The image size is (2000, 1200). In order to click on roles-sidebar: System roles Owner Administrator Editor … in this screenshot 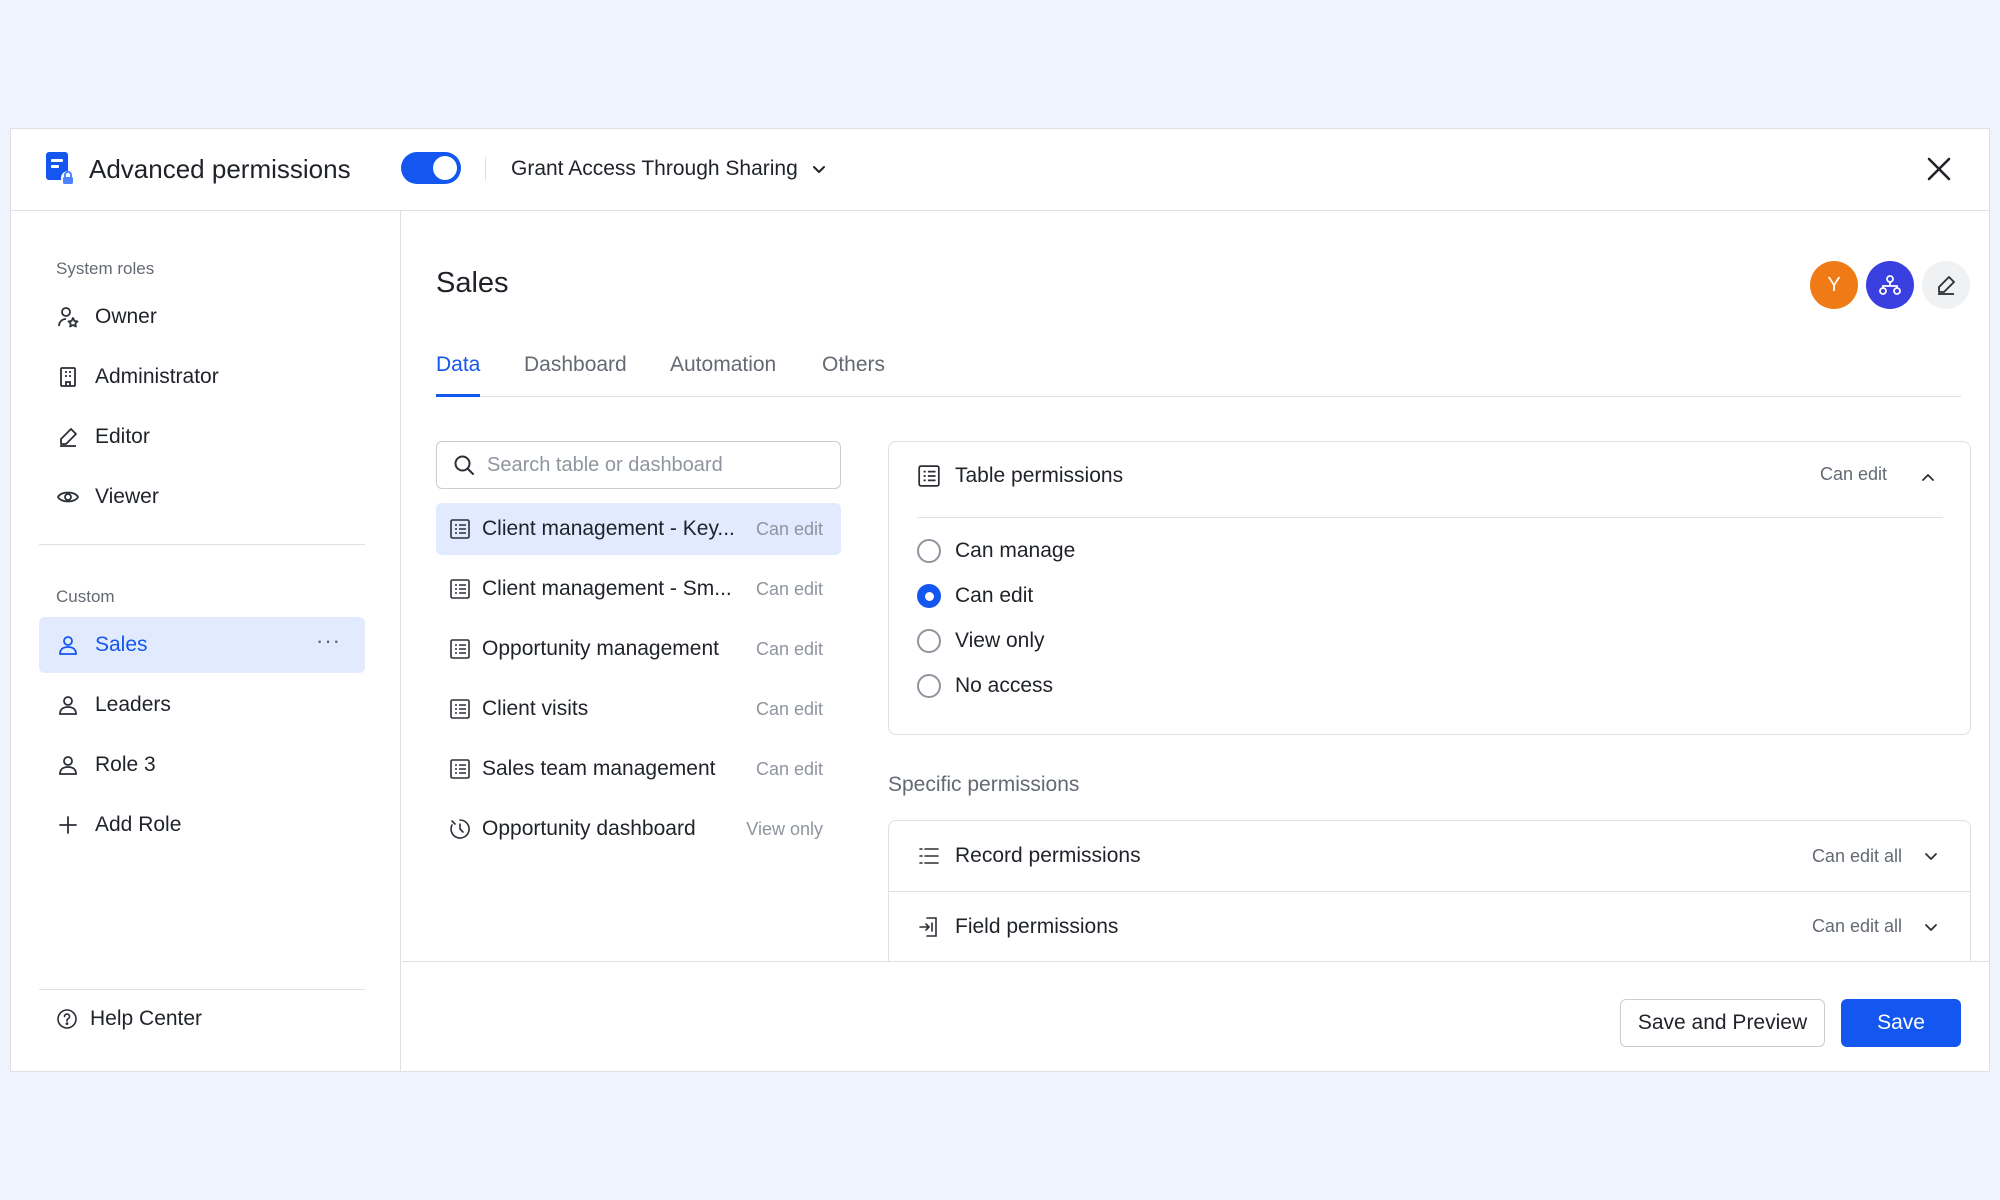, I will do `click(206, 641)`.